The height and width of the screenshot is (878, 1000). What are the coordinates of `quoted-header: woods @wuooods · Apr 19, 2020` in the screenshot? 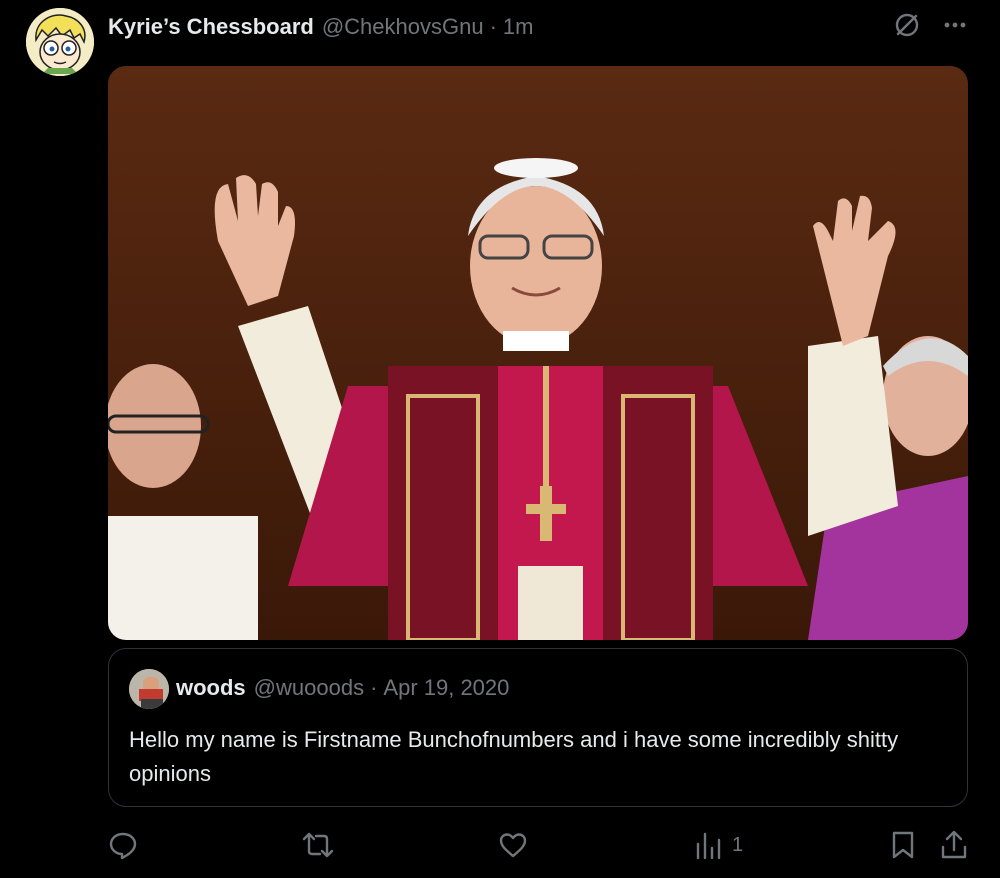 It's located at (342, 688).